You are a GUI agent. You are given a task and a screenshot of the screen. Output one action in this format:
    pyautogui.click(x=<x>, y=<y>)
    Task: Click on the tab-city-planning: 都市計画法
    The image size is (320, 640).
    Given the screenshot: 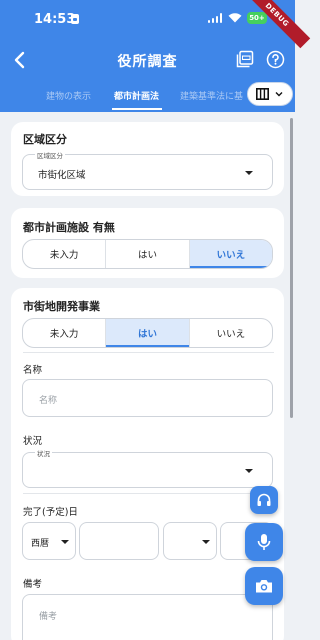 What is the action you would take?
    pyautogui.click(x=136, y=95)
    